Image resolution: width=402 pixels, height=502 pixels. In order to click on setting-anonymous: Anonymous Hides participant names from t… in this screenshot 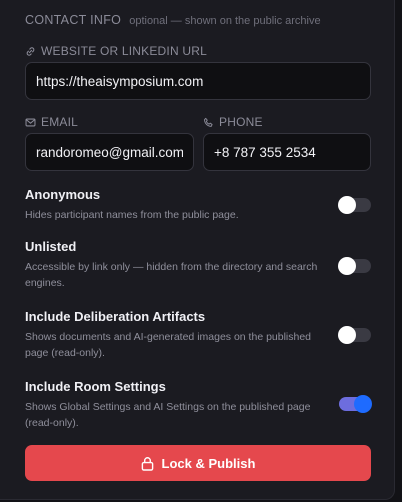, I will do `click(200, 205)`.